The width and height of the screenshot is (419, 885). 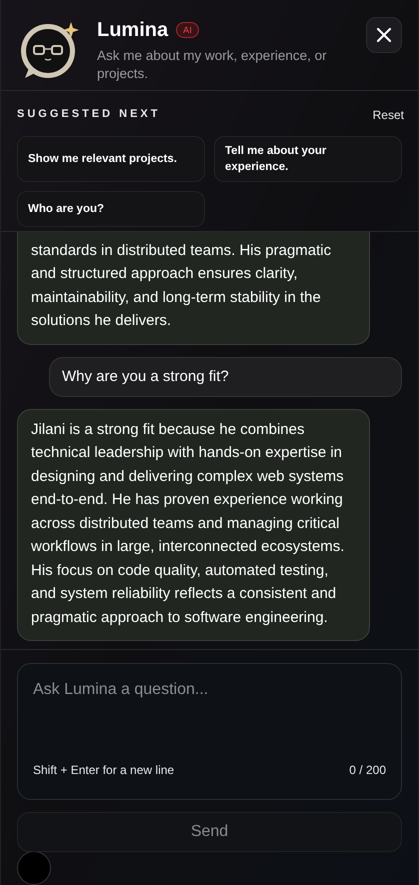 I want to click on suggestion-chip: Show me relevant projects., so click(x=111, y=159).